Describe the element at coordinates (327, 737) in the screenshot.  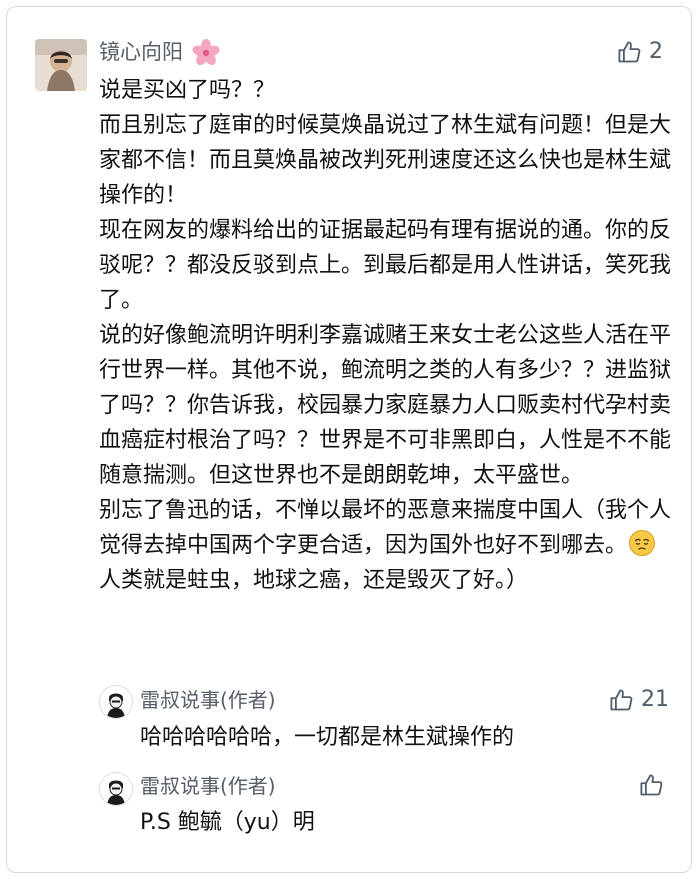
I see `reply-text: 哈哈哈哈哈哈，一切都是林生斌操作的` at that location.